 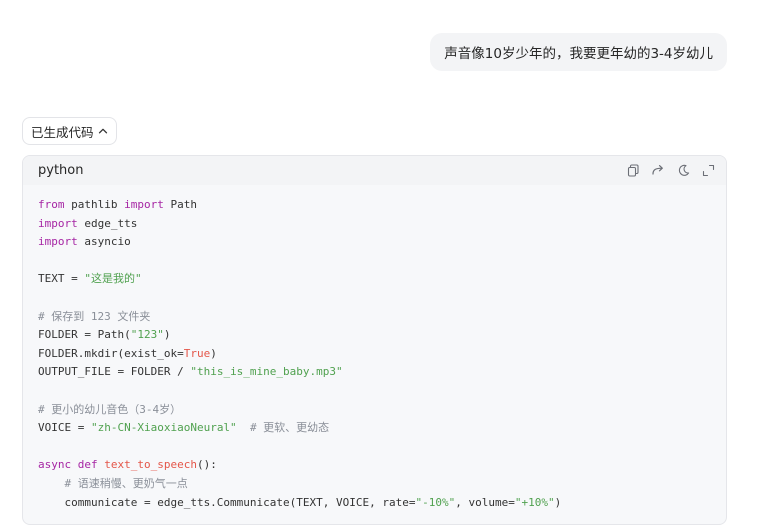 What do you see at coordinates (374, 205) in the screenshot?
I see `code-line: from pathlib import Path` at bounding box center [374, 205].